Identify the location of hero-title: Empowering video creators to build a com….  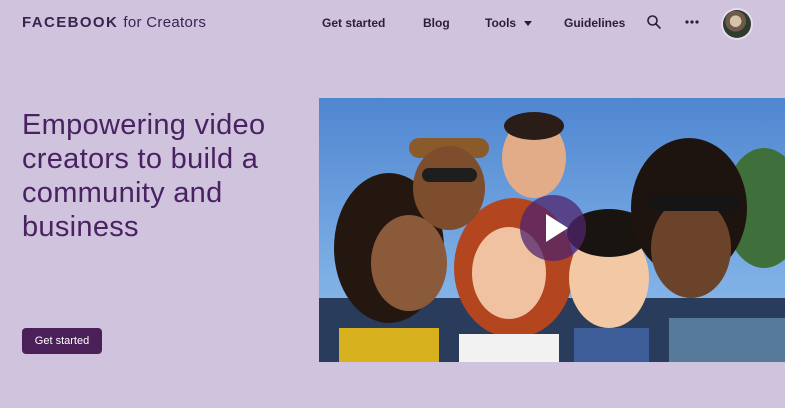
(144, 176).